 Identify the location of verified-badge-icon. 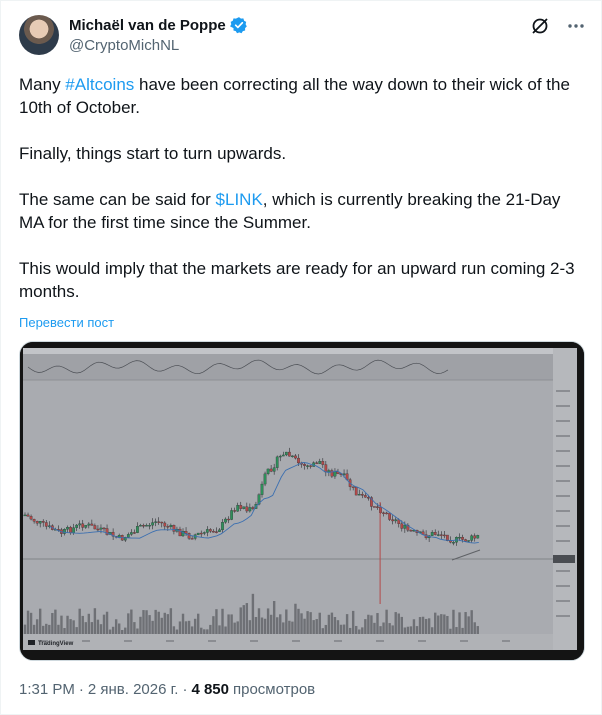
(238, 25).